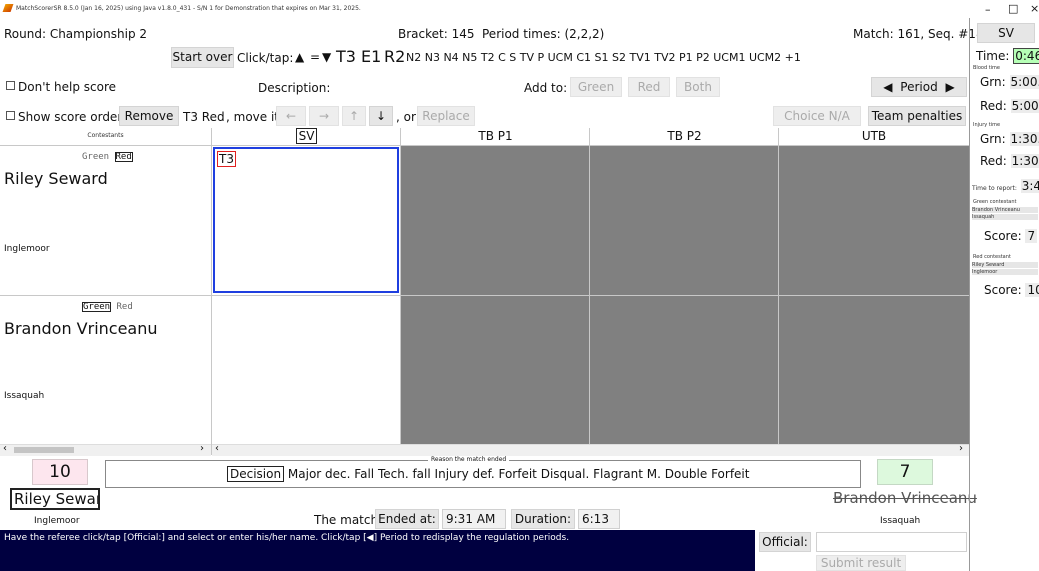  What do you see at coordinates (465, 474) in the screenshot?
I see `reason-injury-def: Injury def.` at bounding box center [465, 474].